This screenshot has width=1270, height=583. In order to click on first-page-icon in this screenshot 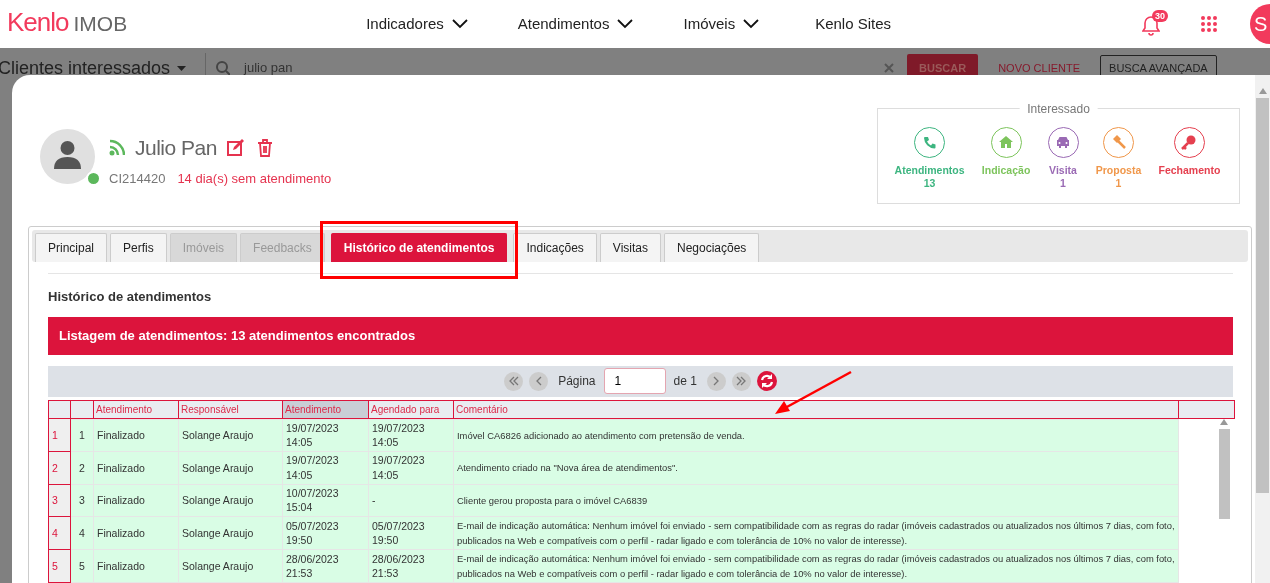, I will do `click(513, 381)`.